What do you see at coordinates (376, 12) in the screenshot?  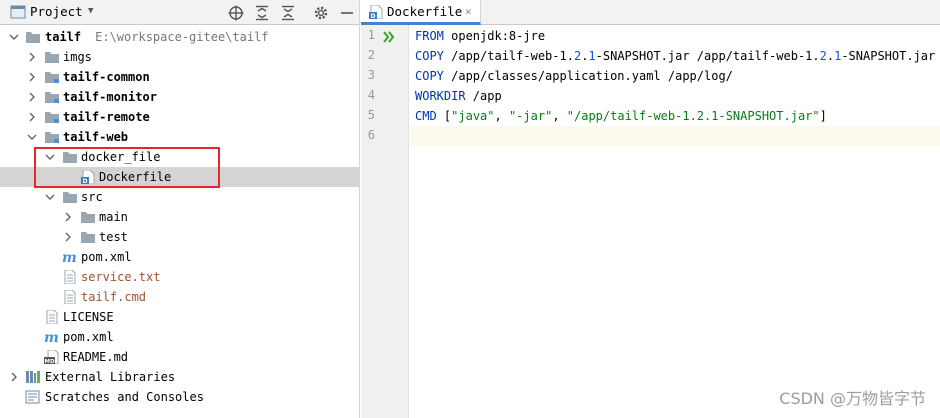 I see `dockerfile-icon: D` at bounding box center [376, 12].